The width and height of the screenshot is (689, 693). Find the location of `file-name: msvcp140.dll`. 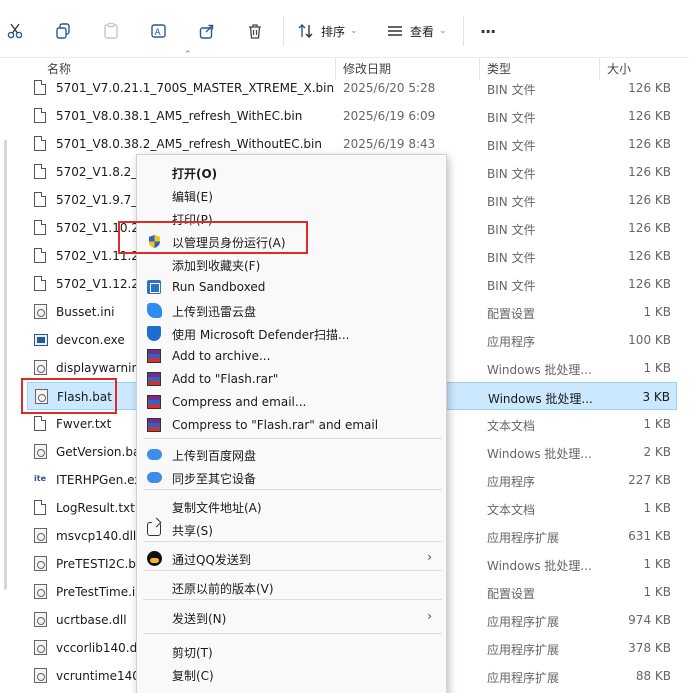

file-name: msvcp140.dll is located at coordinates (96, 536).